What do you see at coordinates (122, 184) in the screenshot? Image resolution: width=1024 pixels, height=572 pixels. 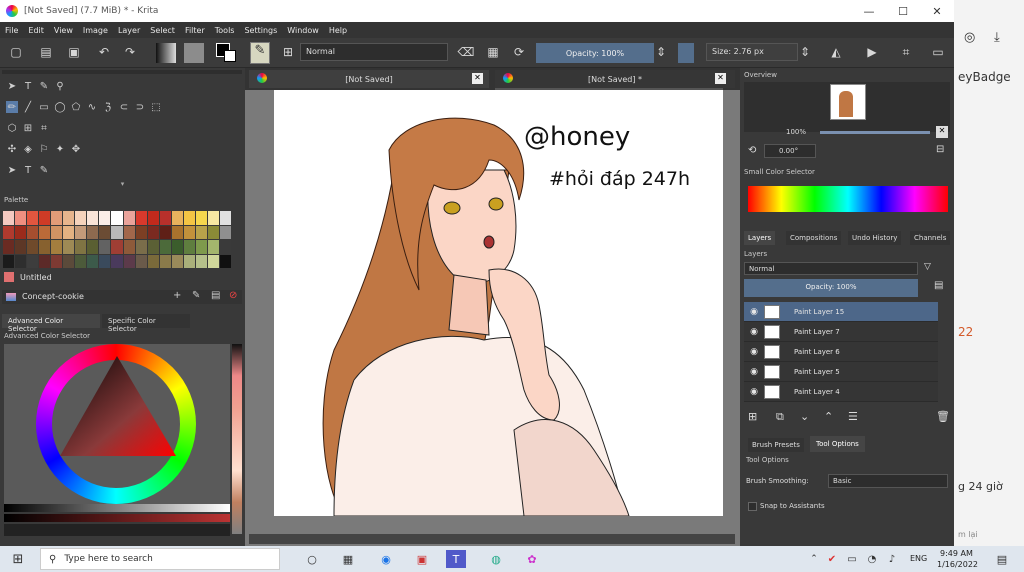 I see `toolbox-splitter: ▾` at bounding box center [122, 184].